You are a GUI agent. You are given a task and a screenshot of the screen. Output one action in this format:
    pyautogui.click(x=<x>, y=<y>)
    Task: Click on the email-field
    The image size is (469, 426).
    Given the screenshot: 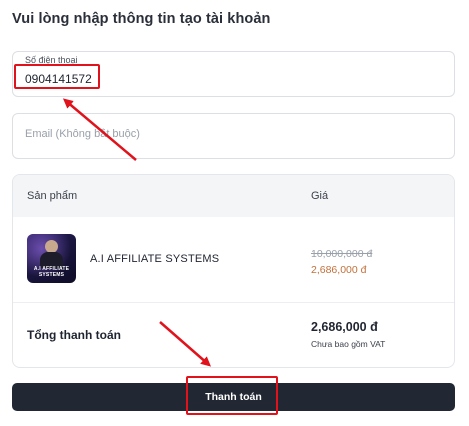 What is the action you would take?
    pyautogui.click(x=233, y=136)
    